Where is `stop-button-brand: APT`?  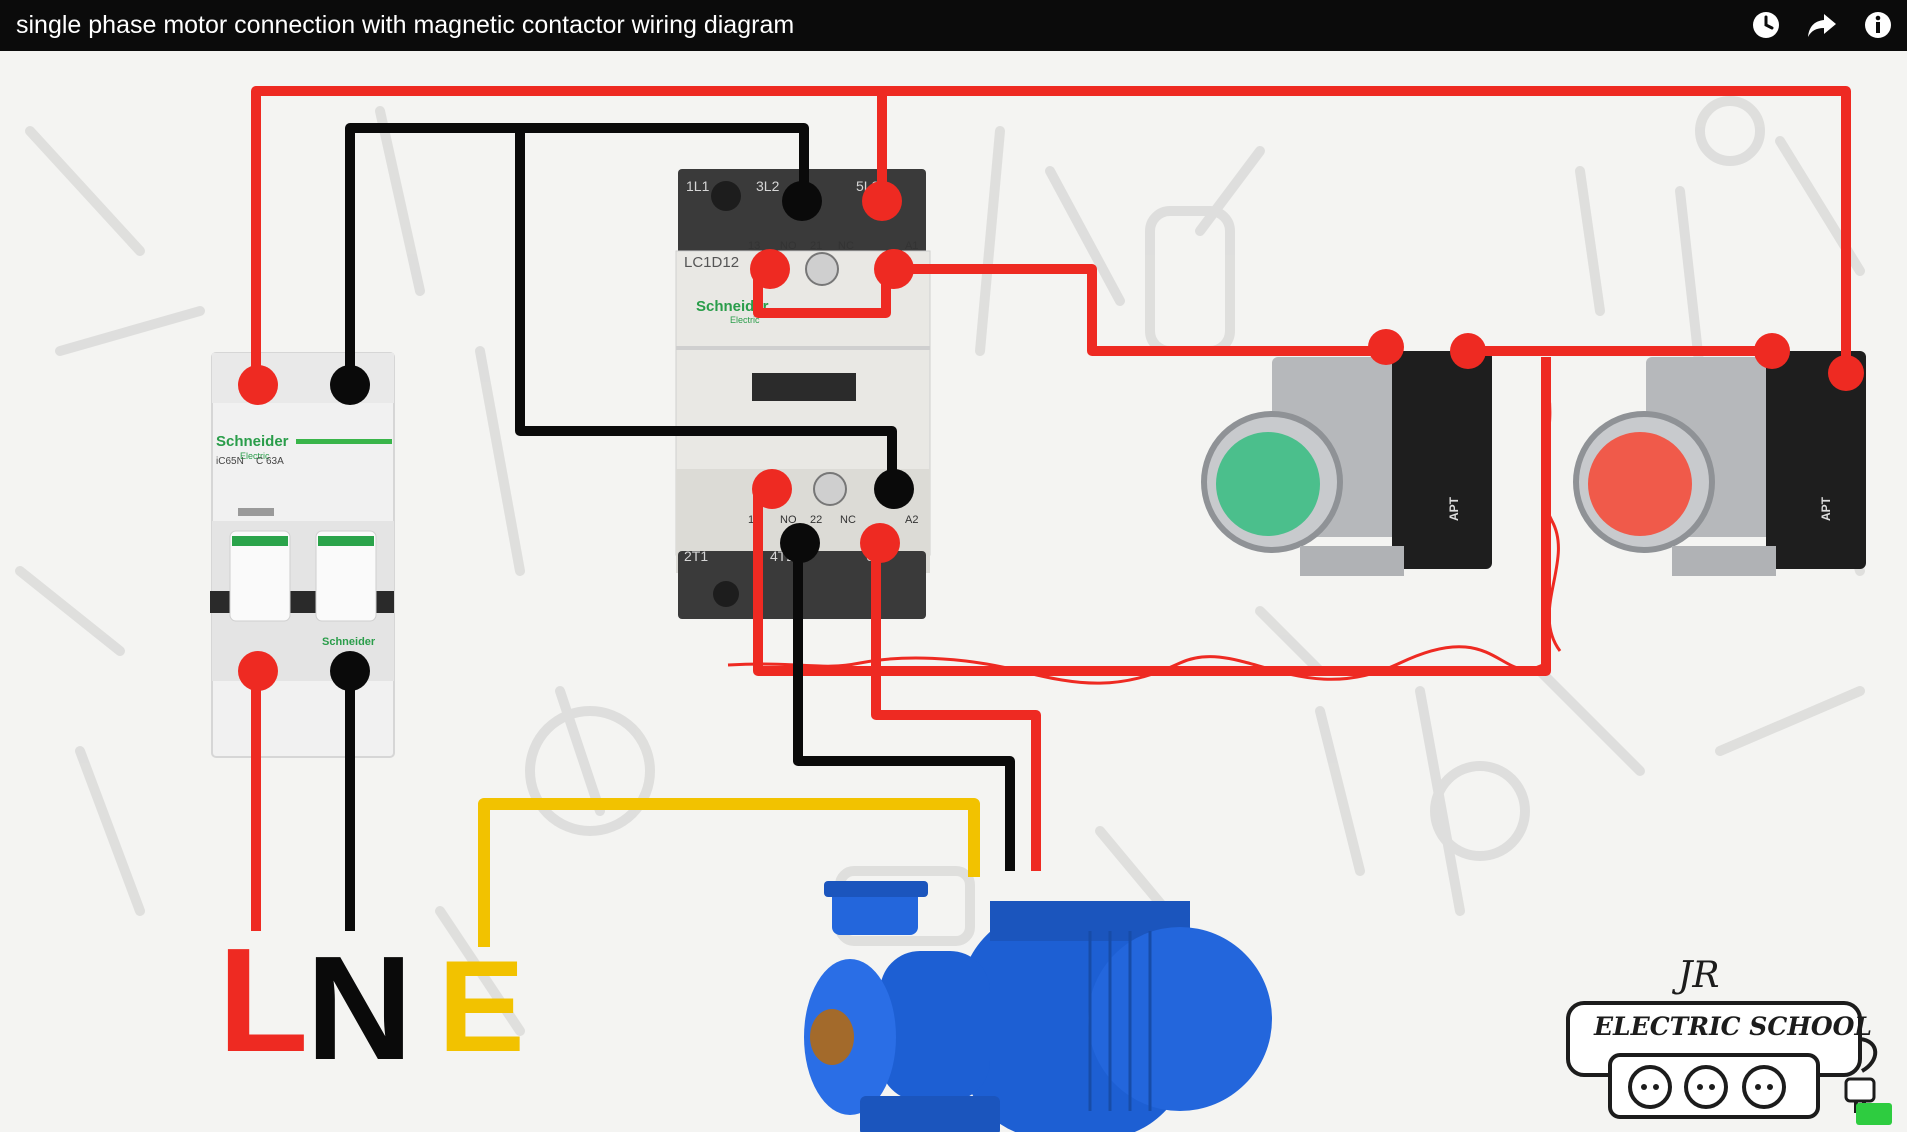 stop-button-brand: APT is located at coordinates (1826, 508).